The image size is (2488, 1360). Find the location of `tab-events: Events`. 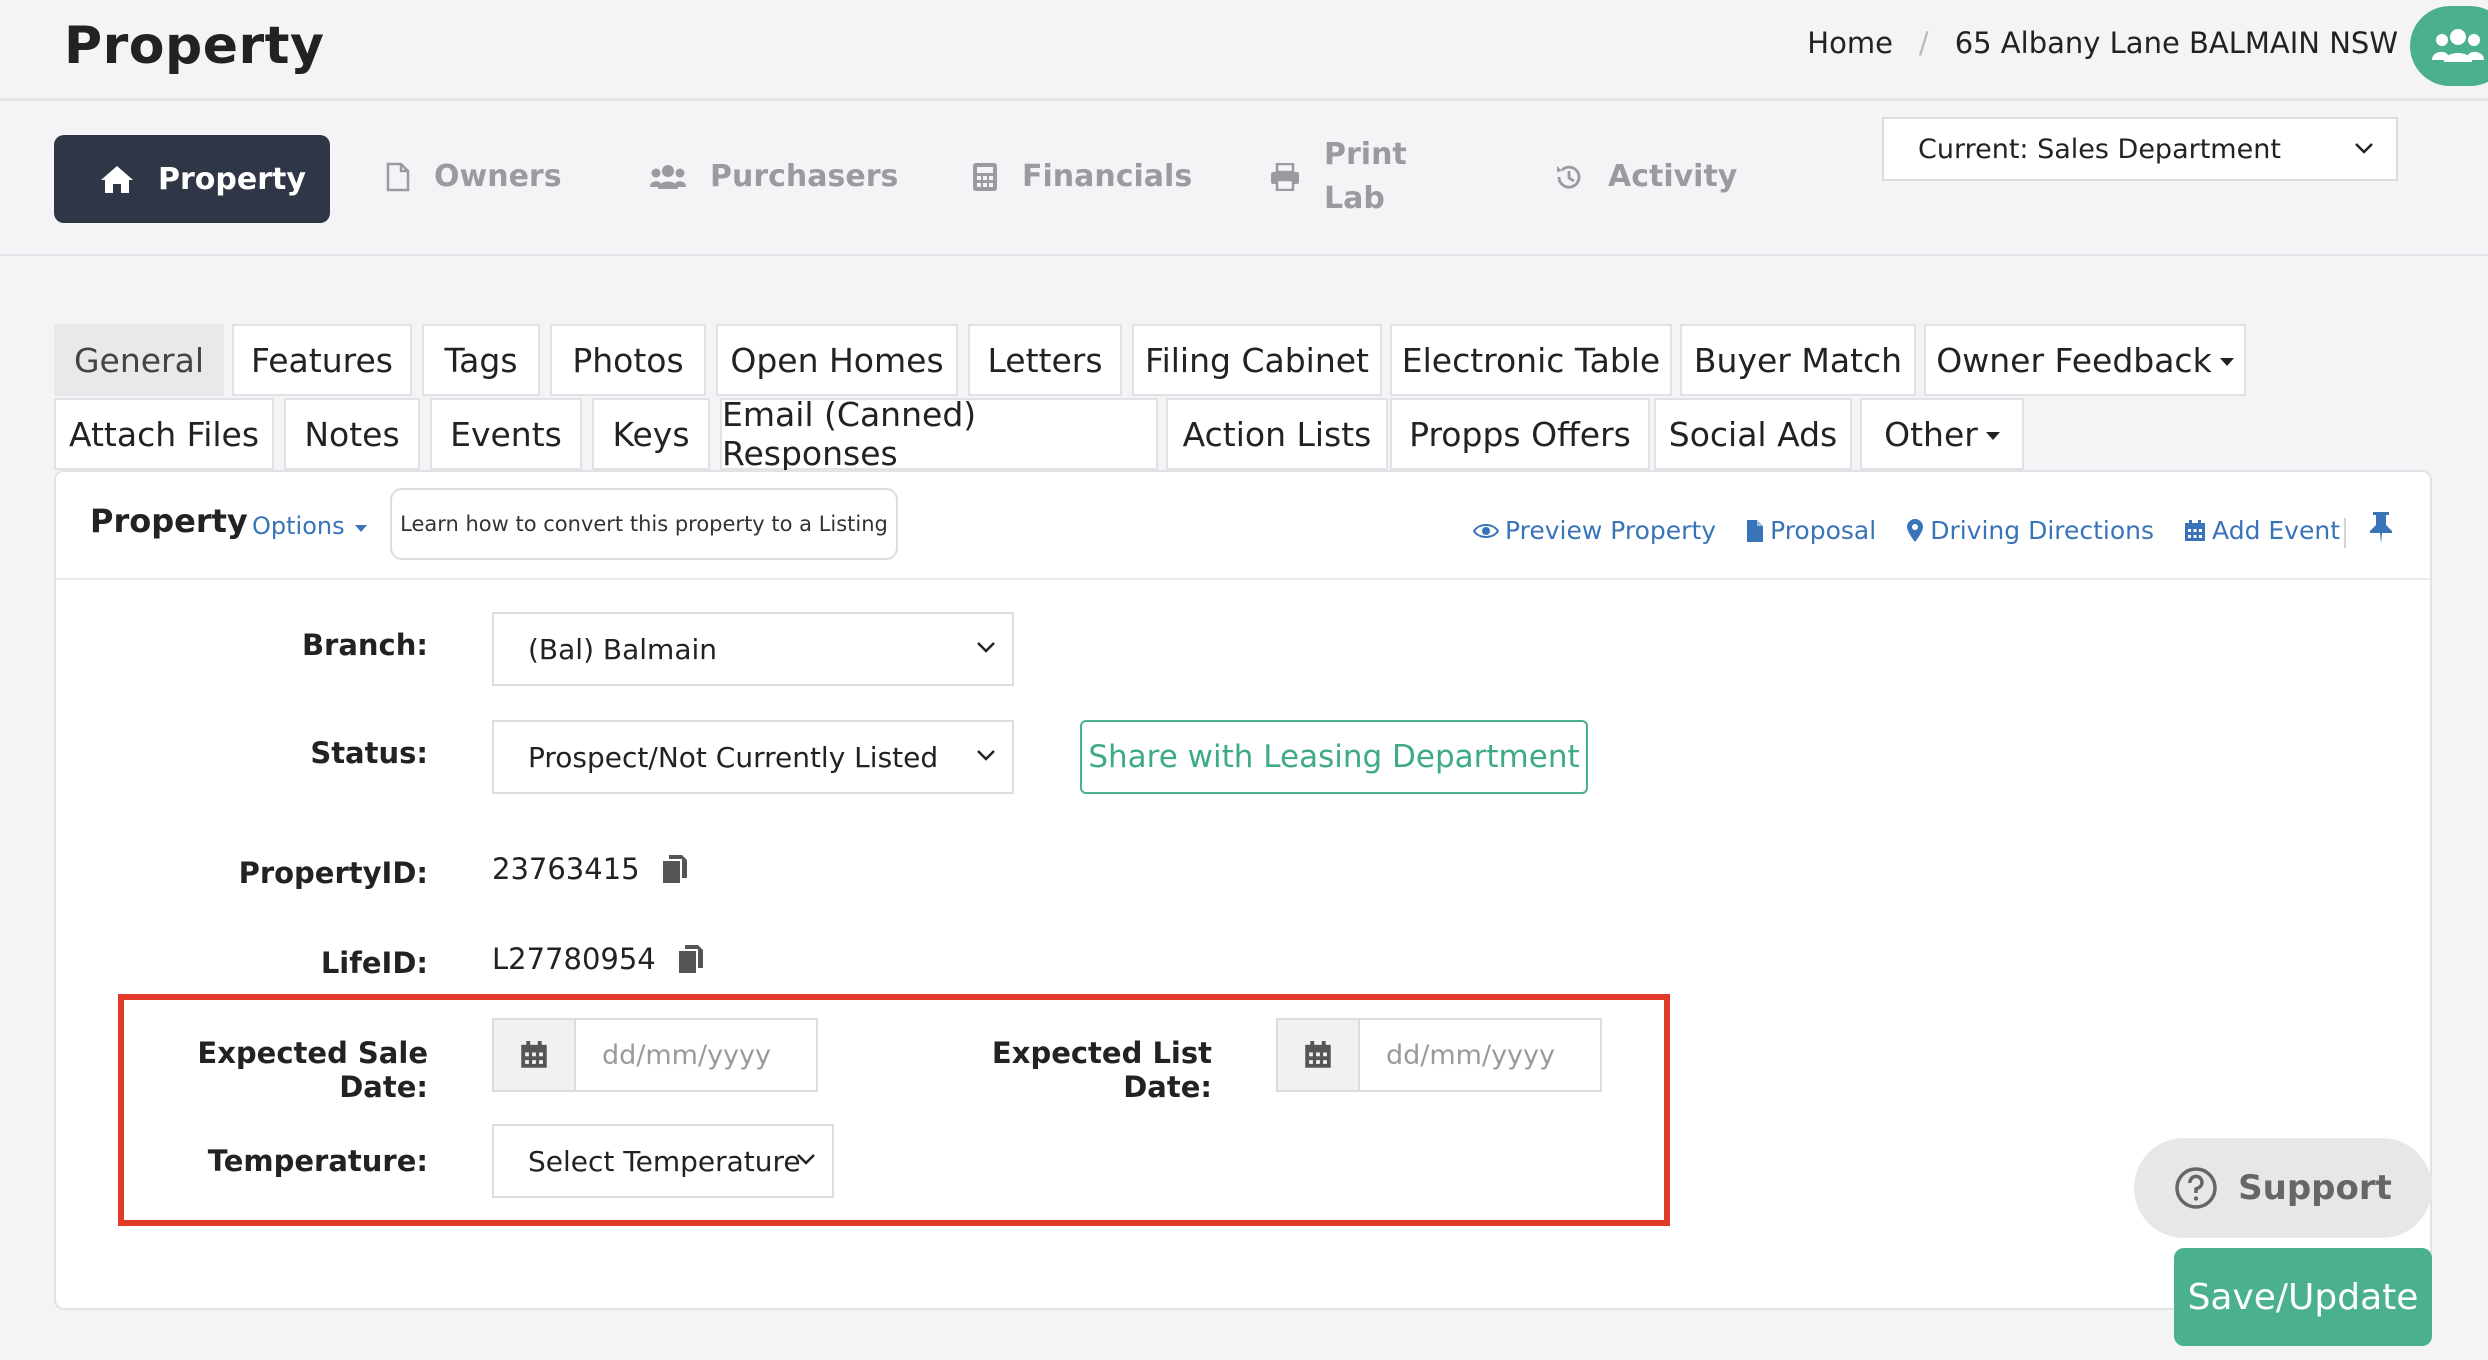

tab-events: Events is located at coordinates (506, 434).